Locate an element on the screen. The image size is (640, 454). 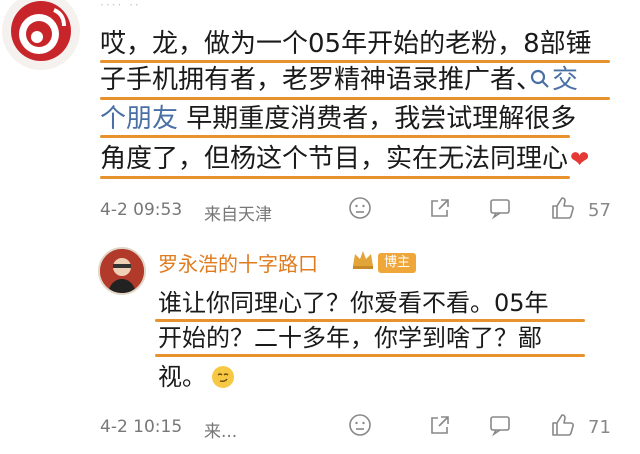
like-count: 57 is located at coordinates (599, 210).